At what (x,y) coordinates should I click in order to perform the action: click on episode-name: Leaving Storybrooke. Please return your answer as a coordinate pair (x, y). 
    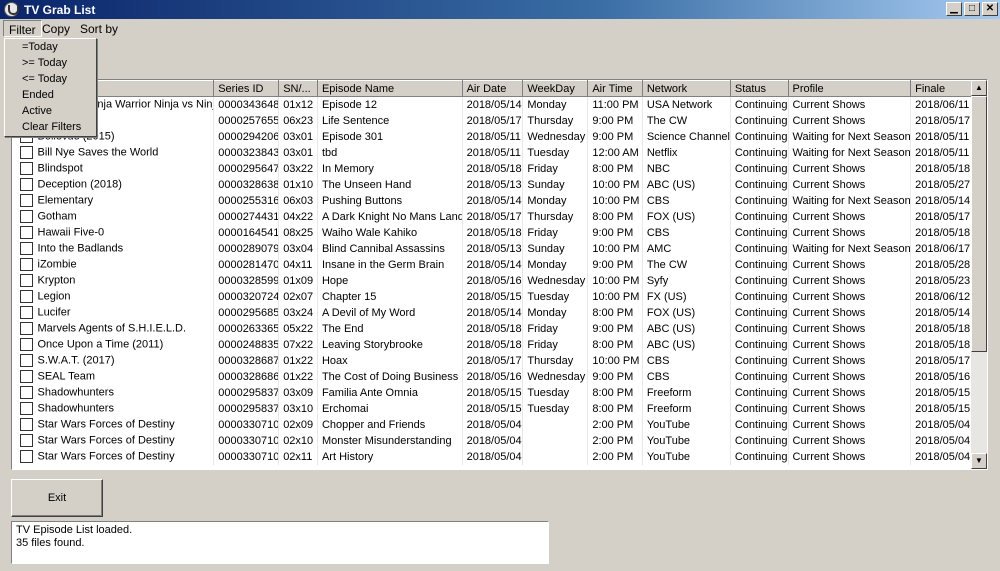
    Looking at the image, I should click on (390, 344).